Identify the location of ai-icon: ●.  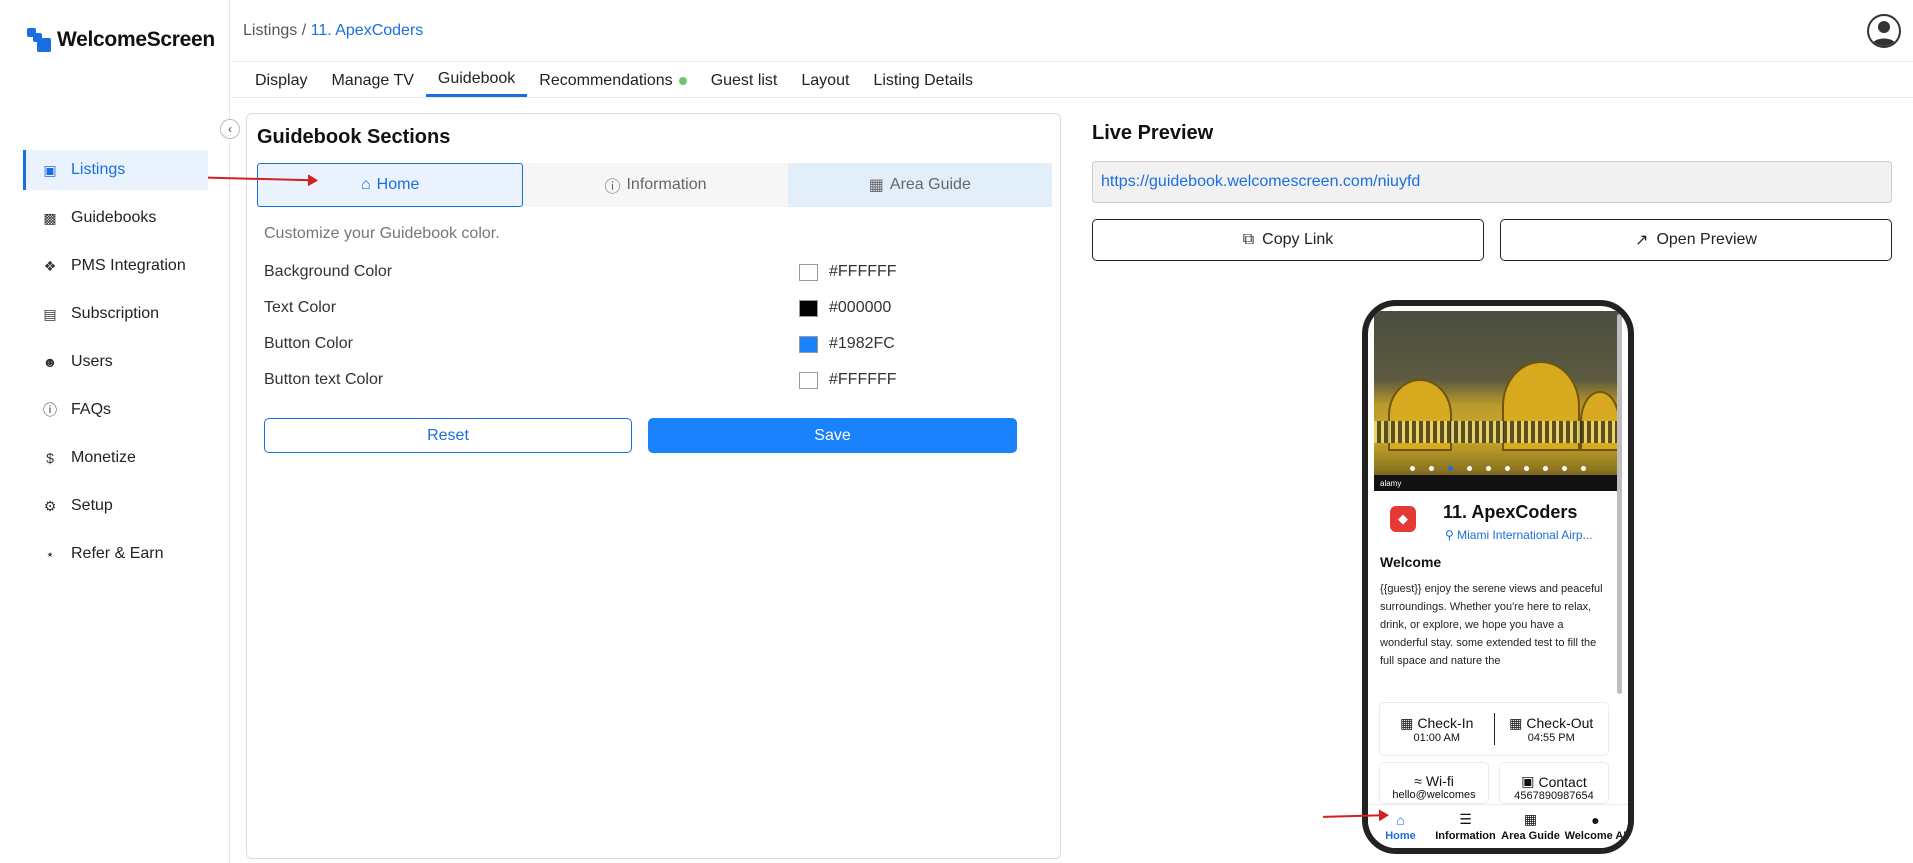
(1595, 819).